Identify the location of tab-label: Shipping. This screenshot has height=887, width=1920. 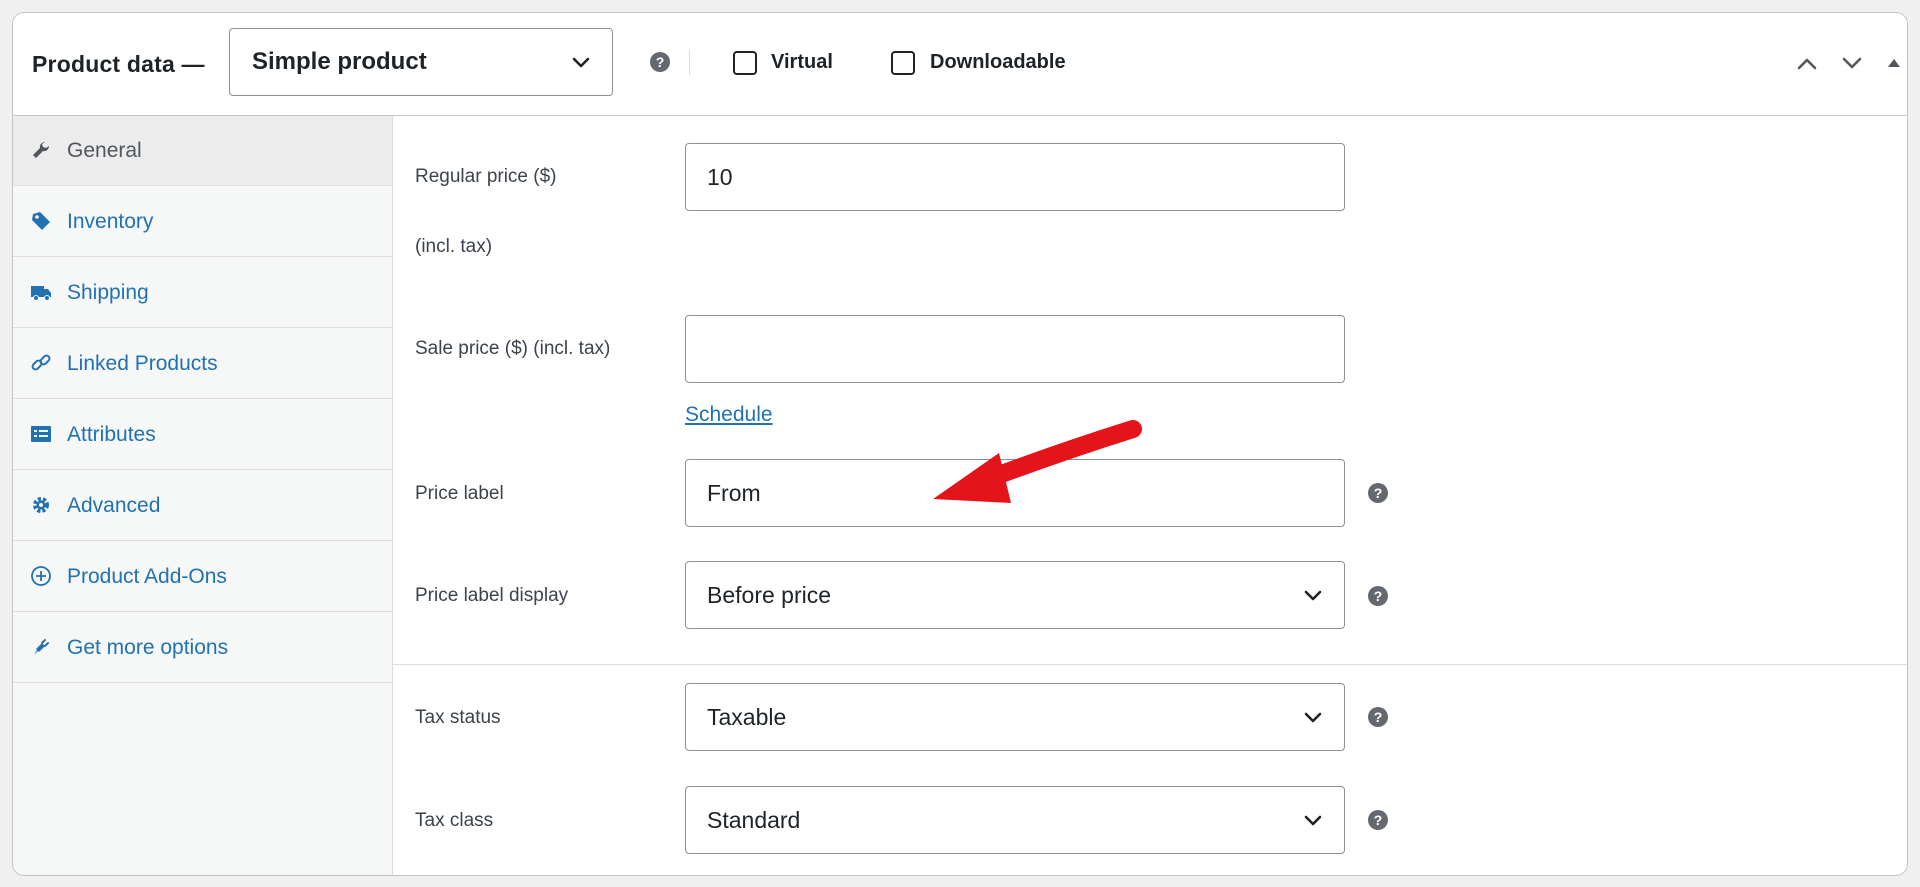
(108, 292).